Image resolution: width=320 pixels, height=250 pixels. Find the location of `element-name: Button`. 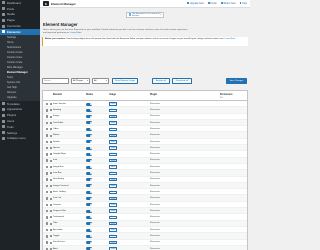

element-name: Button is located at coordinates (56, 135).